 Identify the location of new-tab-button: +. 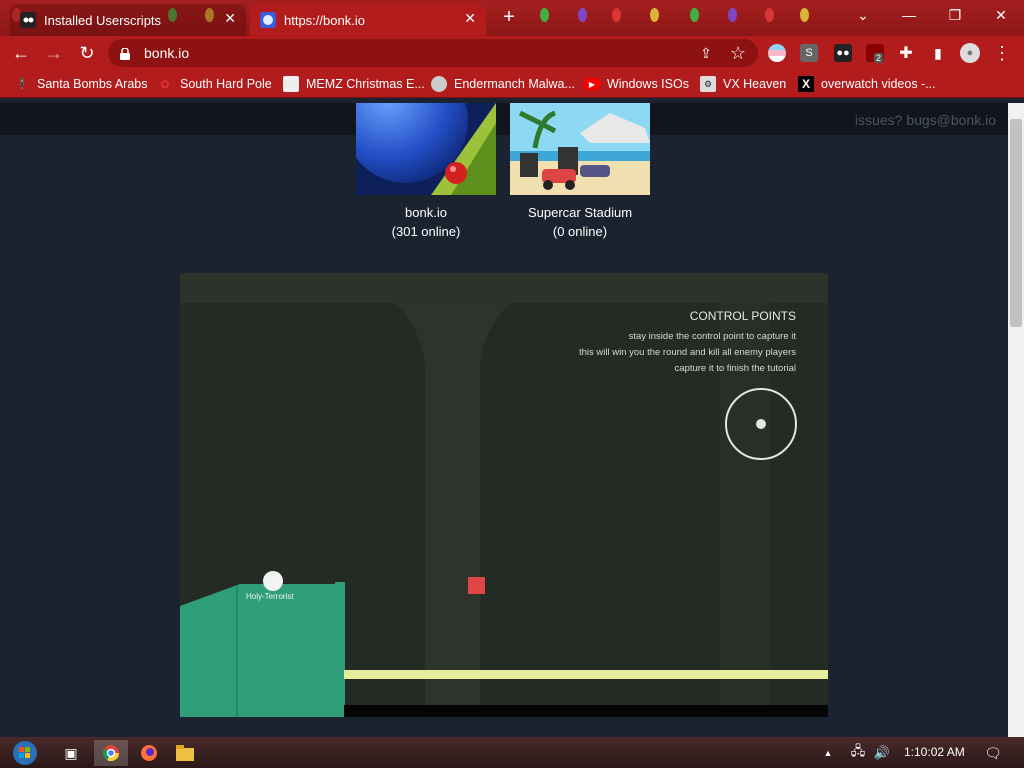
(509, 17).